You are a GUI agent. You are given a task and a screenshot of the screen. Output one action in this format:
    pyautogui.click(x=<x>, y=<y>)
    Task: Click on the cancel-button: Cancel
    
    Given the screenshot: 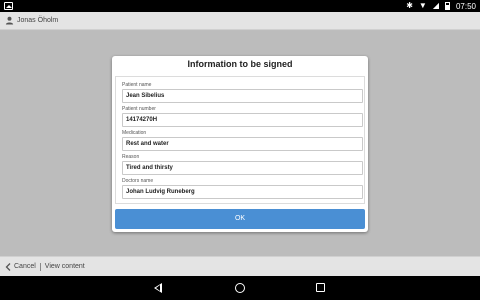 What is the action you would take?
    pyautogui.click(x=25, y=266)
    